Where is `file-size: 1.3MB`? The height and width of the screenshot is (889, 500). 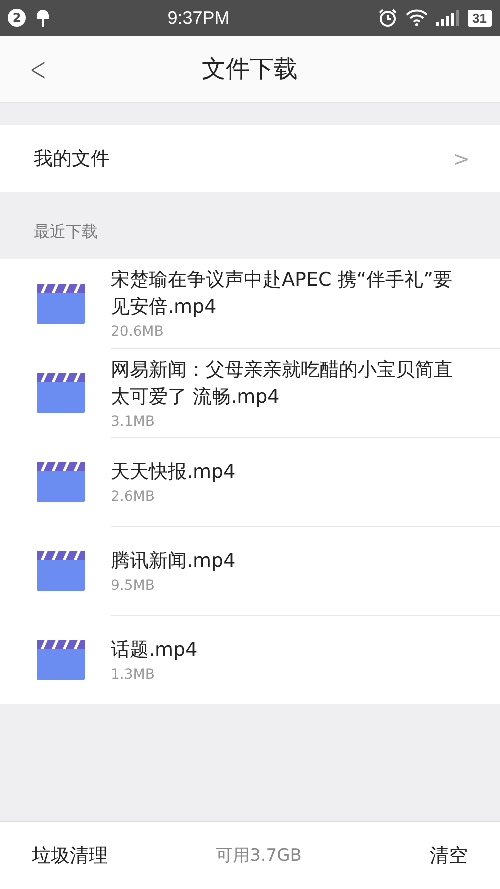
file-size: 1.3MB is located at coordinates (133, 675).